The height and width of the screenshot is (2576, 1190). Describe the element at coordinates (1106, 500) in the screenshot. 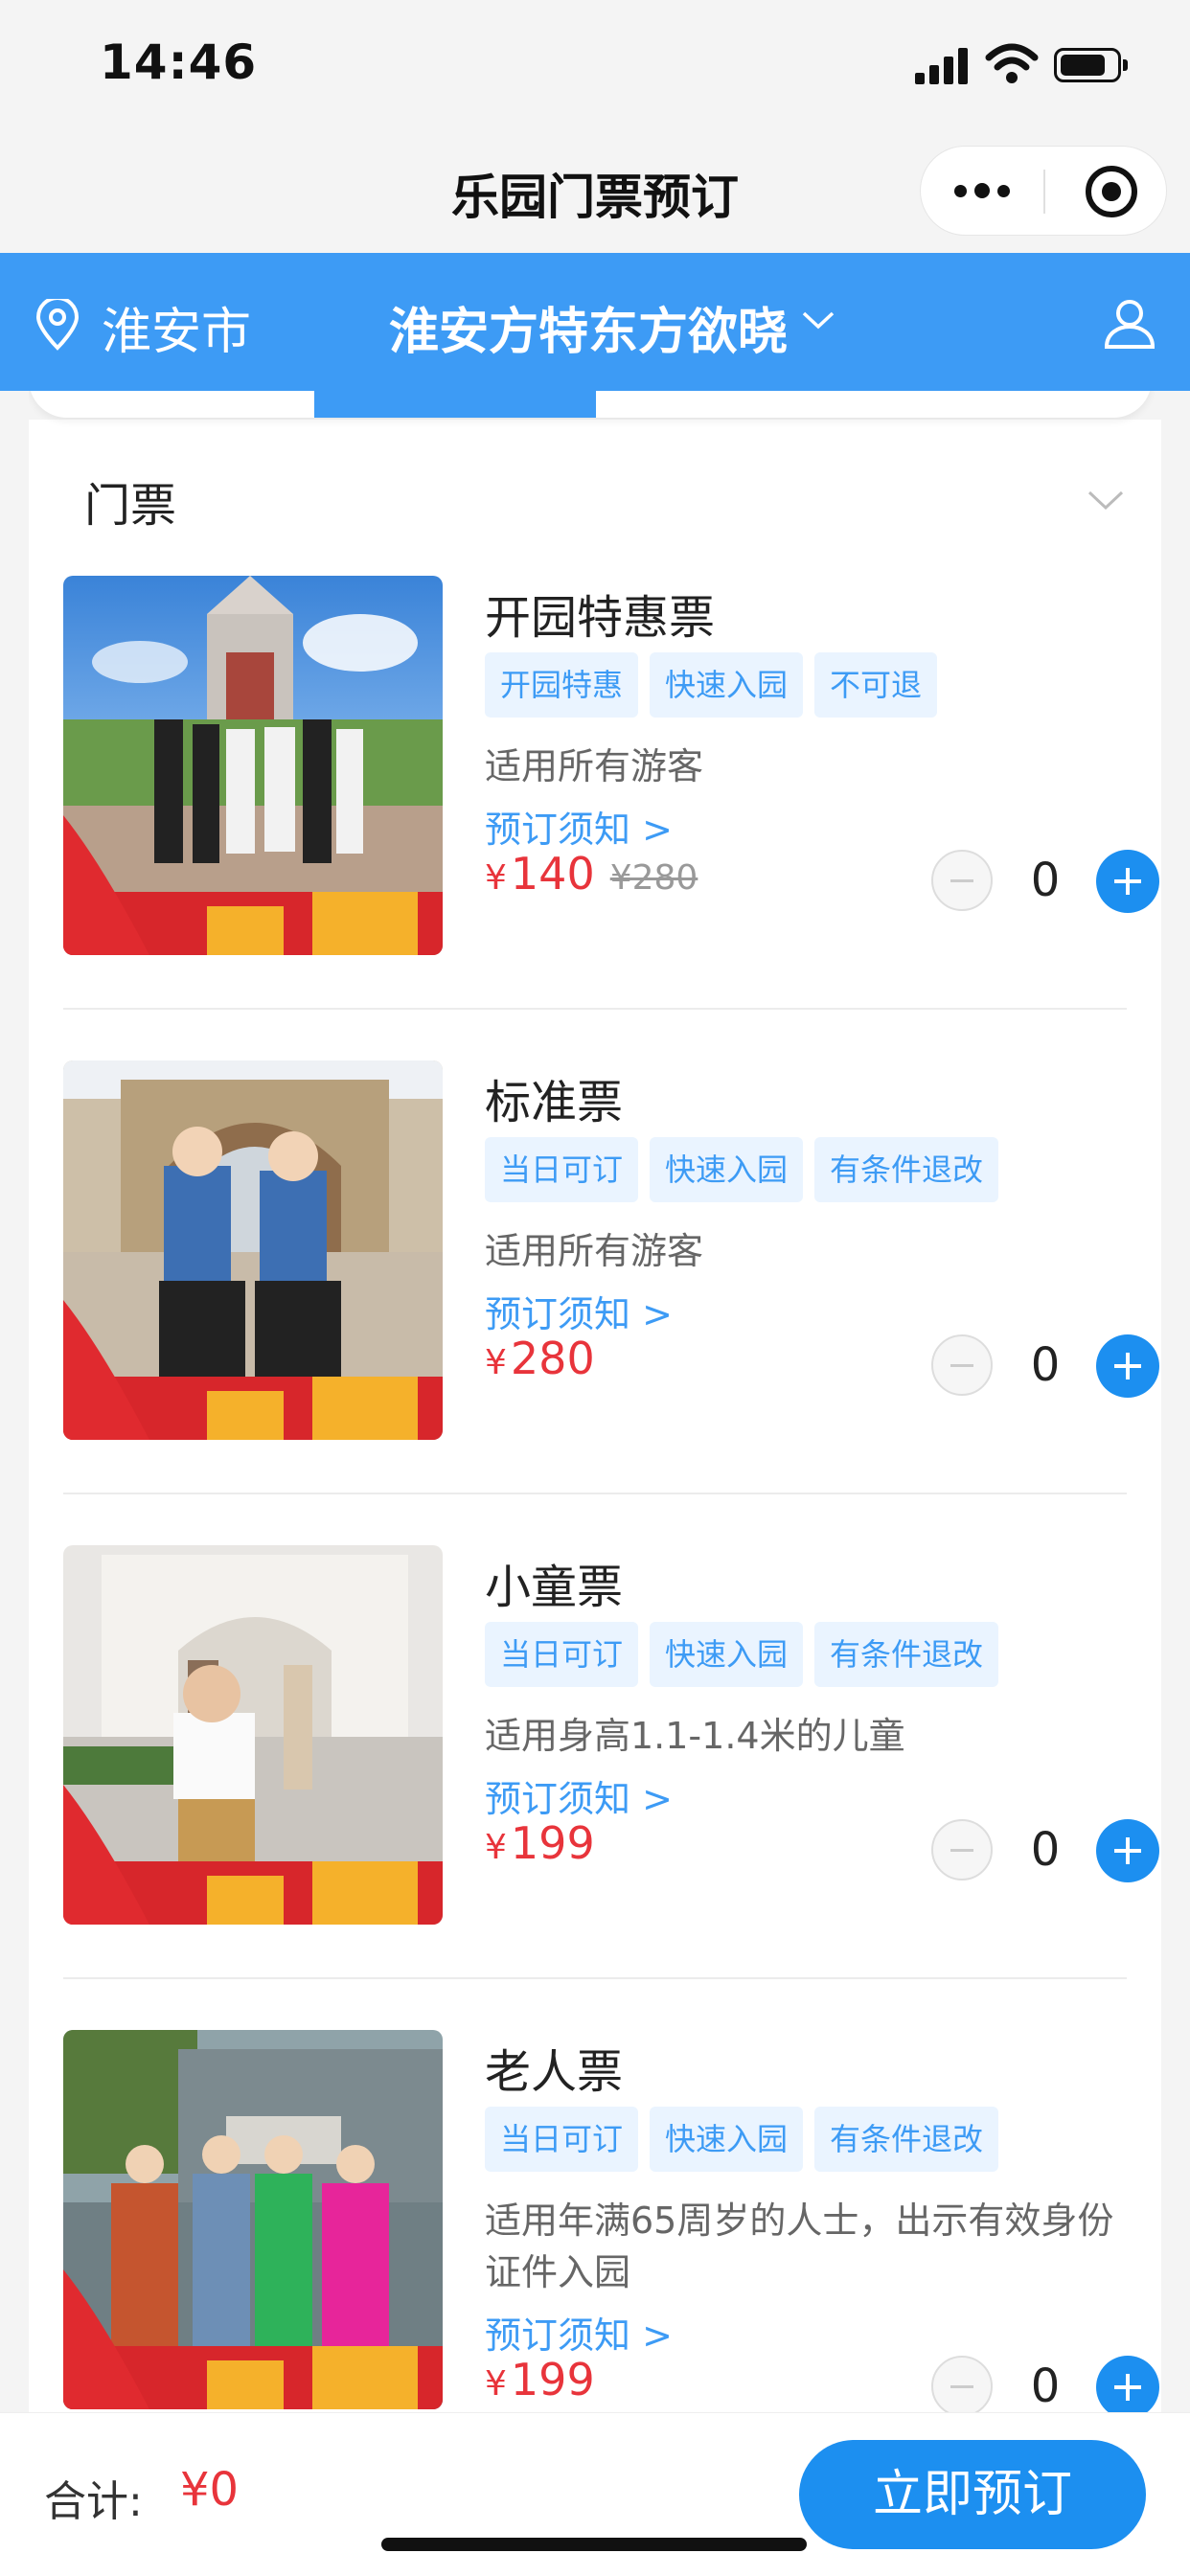

I see `collapse-chevron-icon` at that location.